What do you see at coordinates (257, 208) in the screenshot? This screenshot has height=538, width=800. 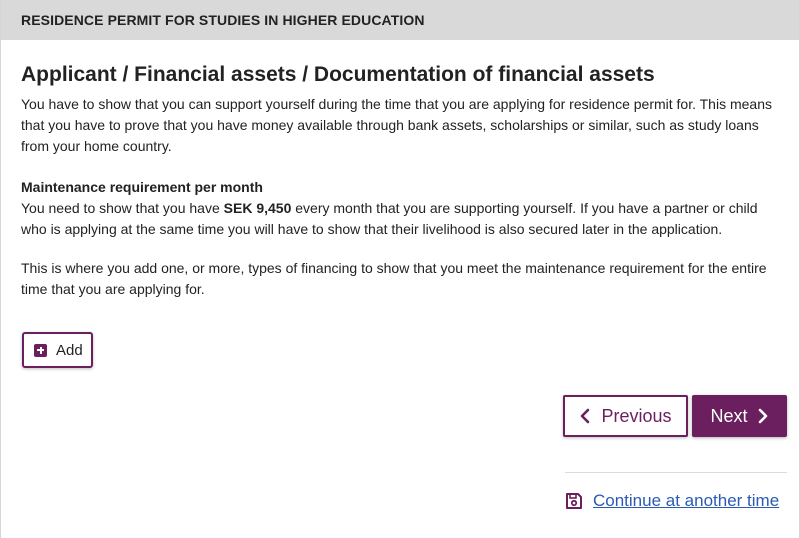 I see `maintenance-amount: SEK 9,450` at bounding box center [257, 208].